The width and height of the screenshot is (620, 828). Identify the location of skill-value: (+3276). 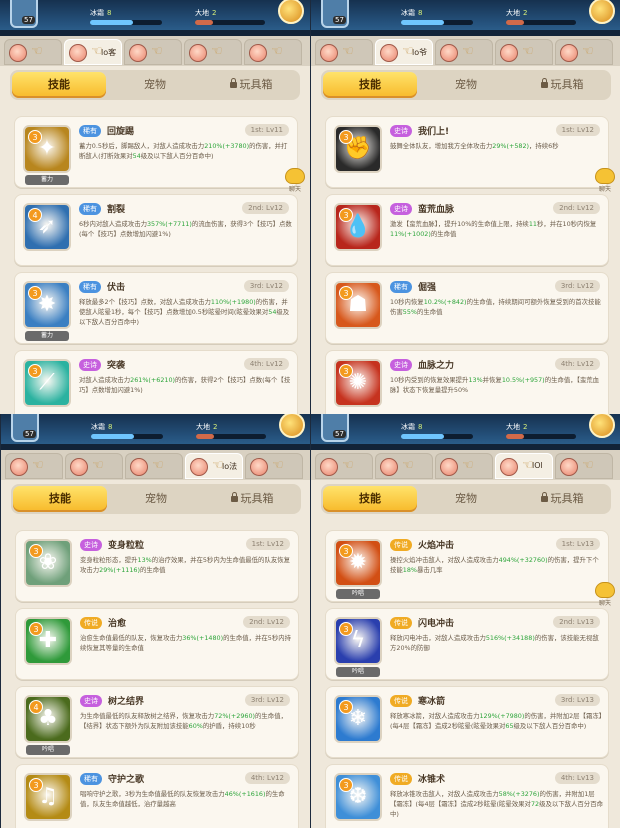
(526, 794).